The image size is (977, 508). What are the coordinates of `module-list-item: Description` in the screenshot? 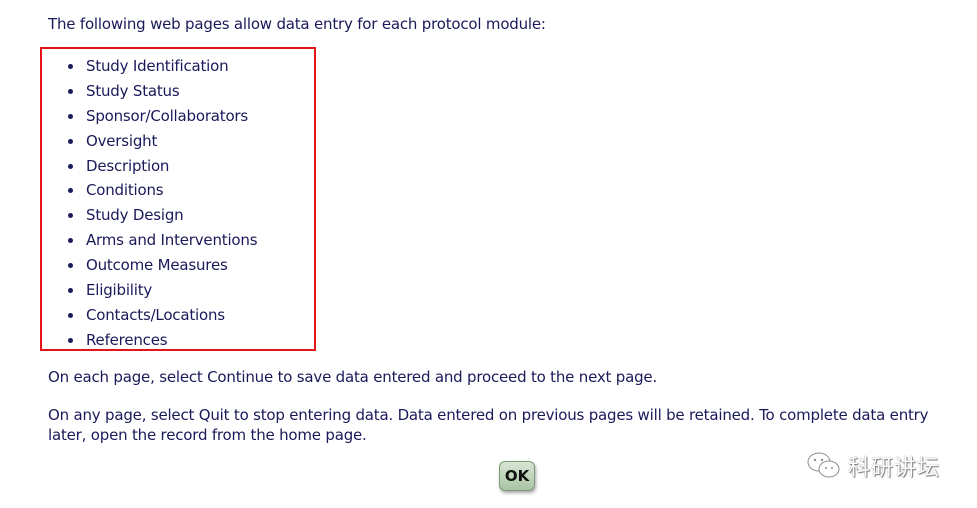 It's located at (149, 166).